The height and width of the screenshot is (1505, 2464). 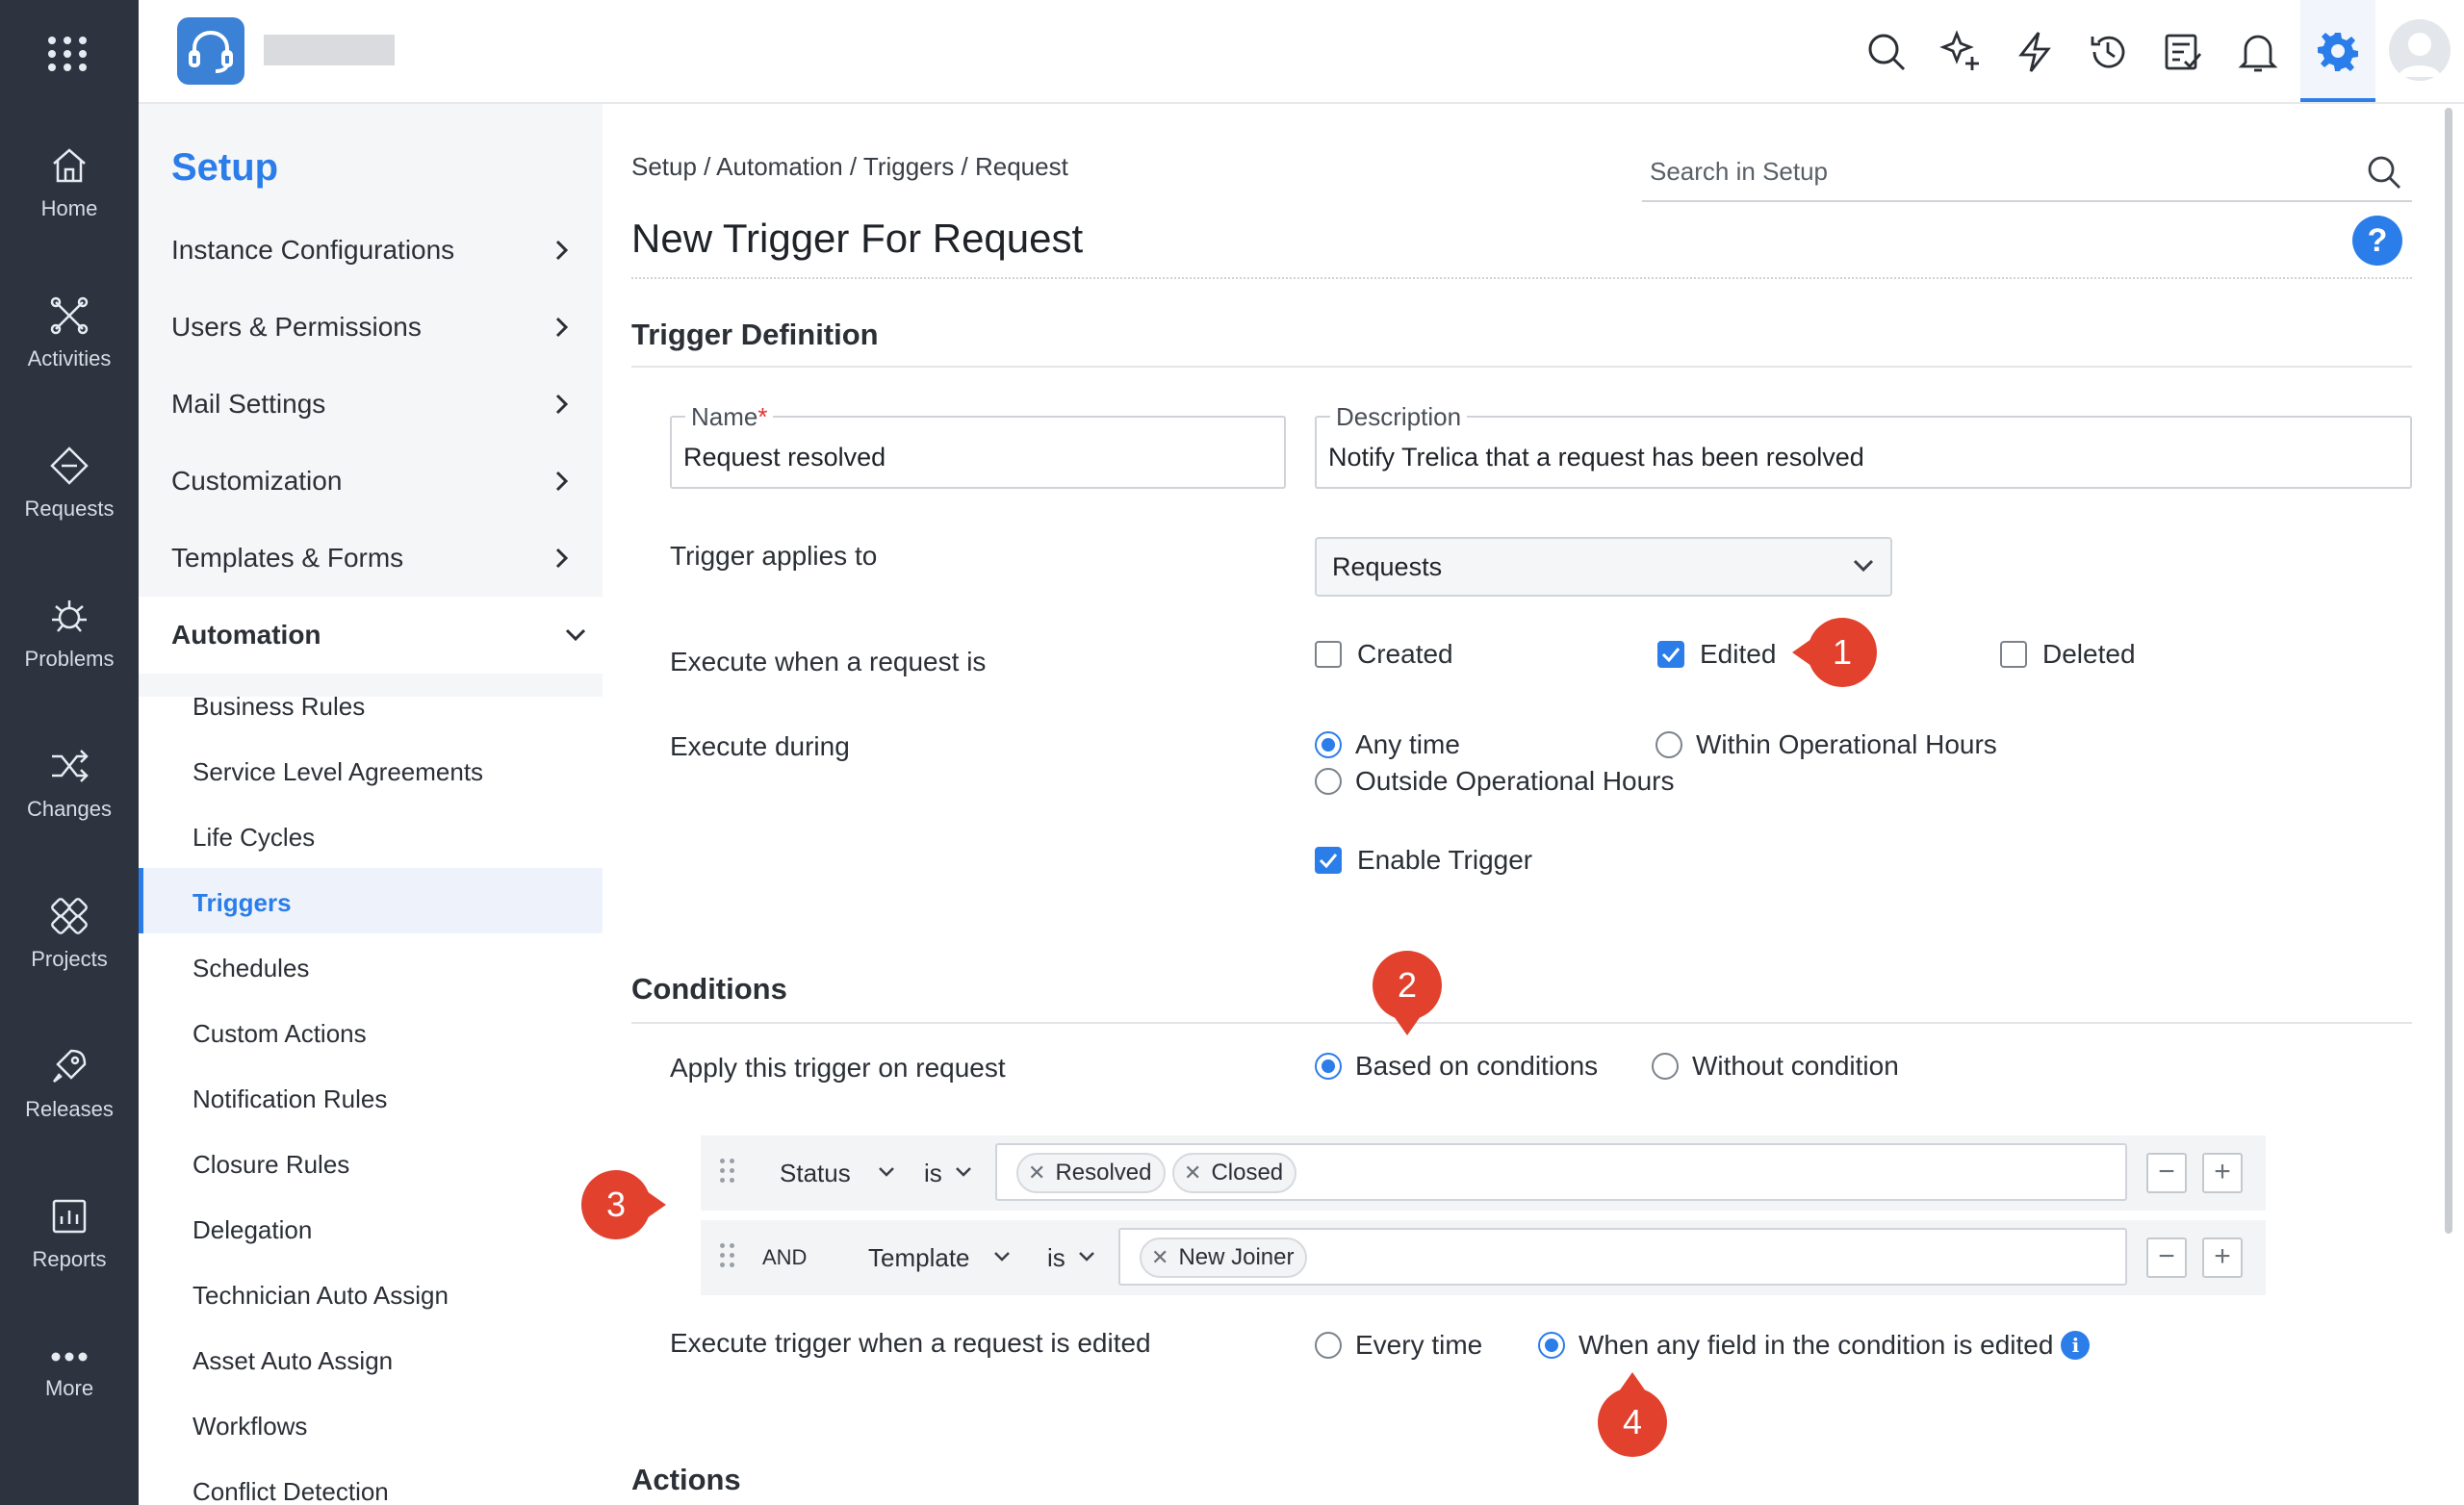 I want to click on rail-label: Requests, so click(x=69, y=509).